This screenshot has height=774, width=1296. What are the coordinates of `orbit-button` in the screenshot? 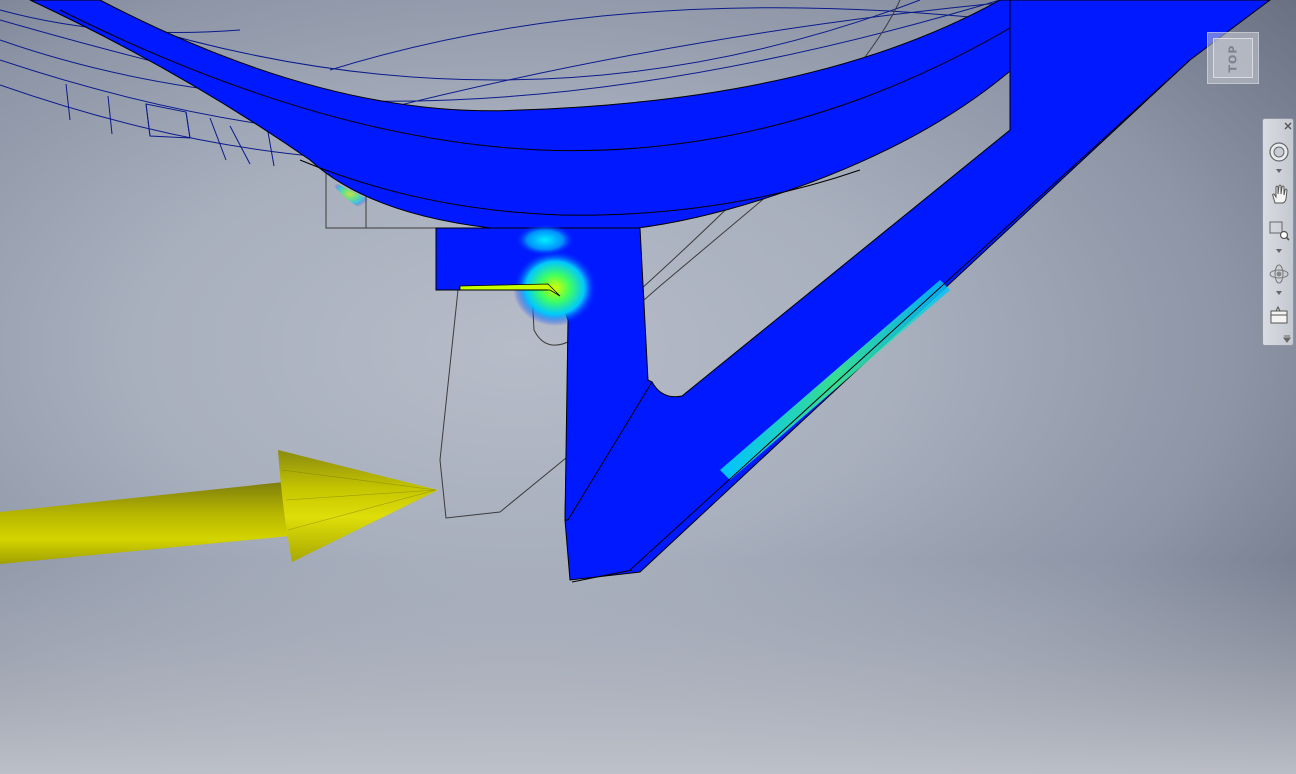 It's located at (1279, 274).